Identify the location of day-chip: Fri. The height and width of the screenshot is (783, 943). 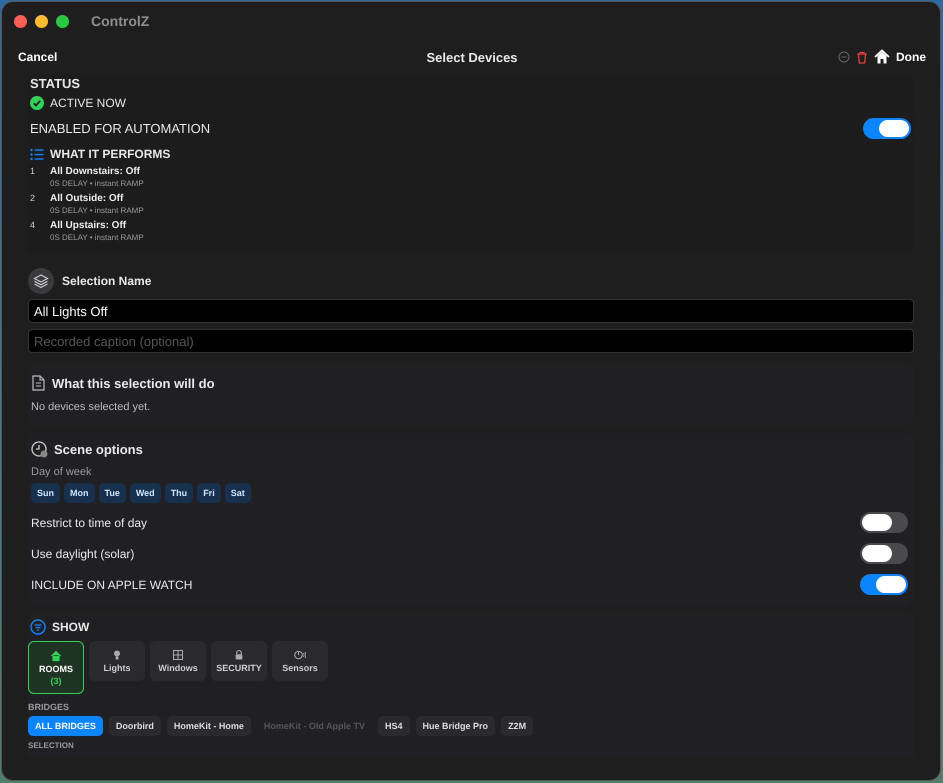
(209, 493).